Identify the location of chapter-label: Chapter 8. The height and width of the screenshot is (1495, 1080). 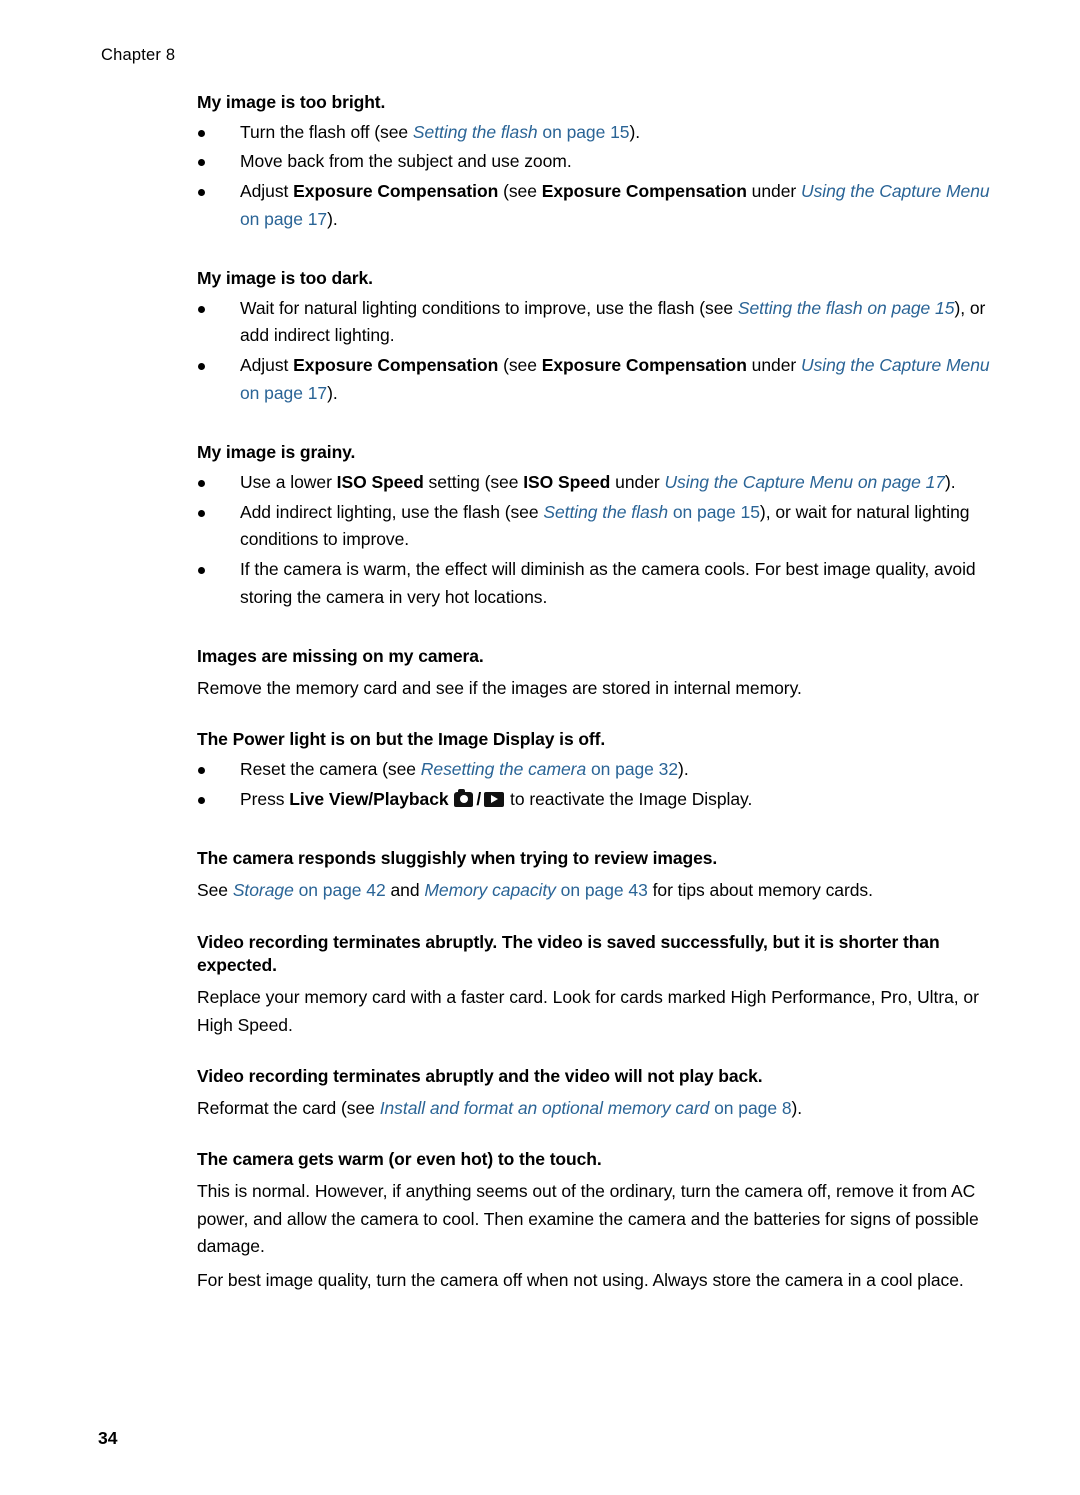
(138, 55).